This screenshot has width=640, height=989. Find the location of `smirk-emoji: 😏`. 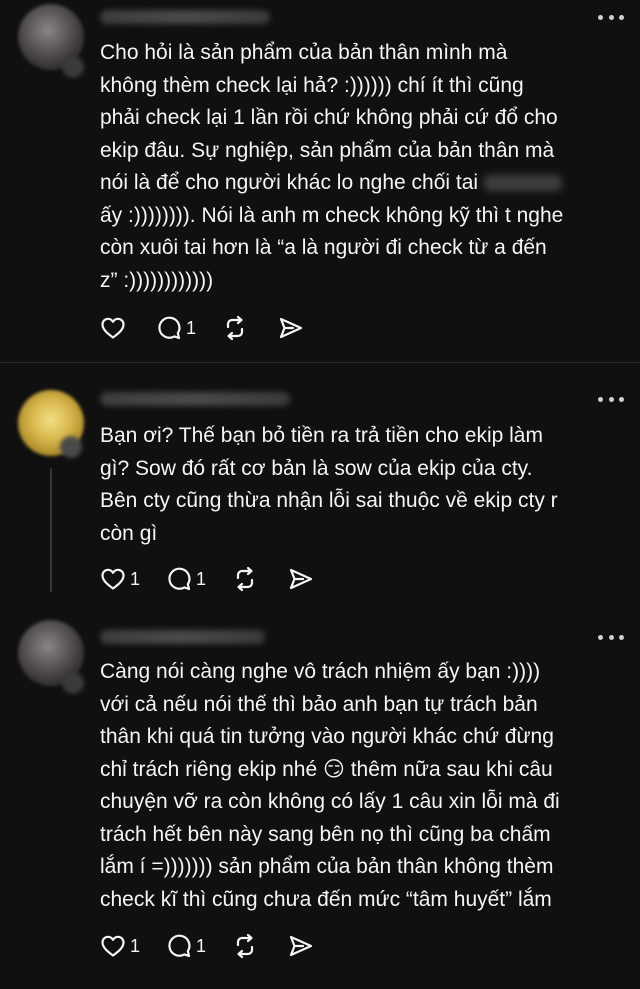

smirk-emoji: 😏 is located at coordinates (333, 769).